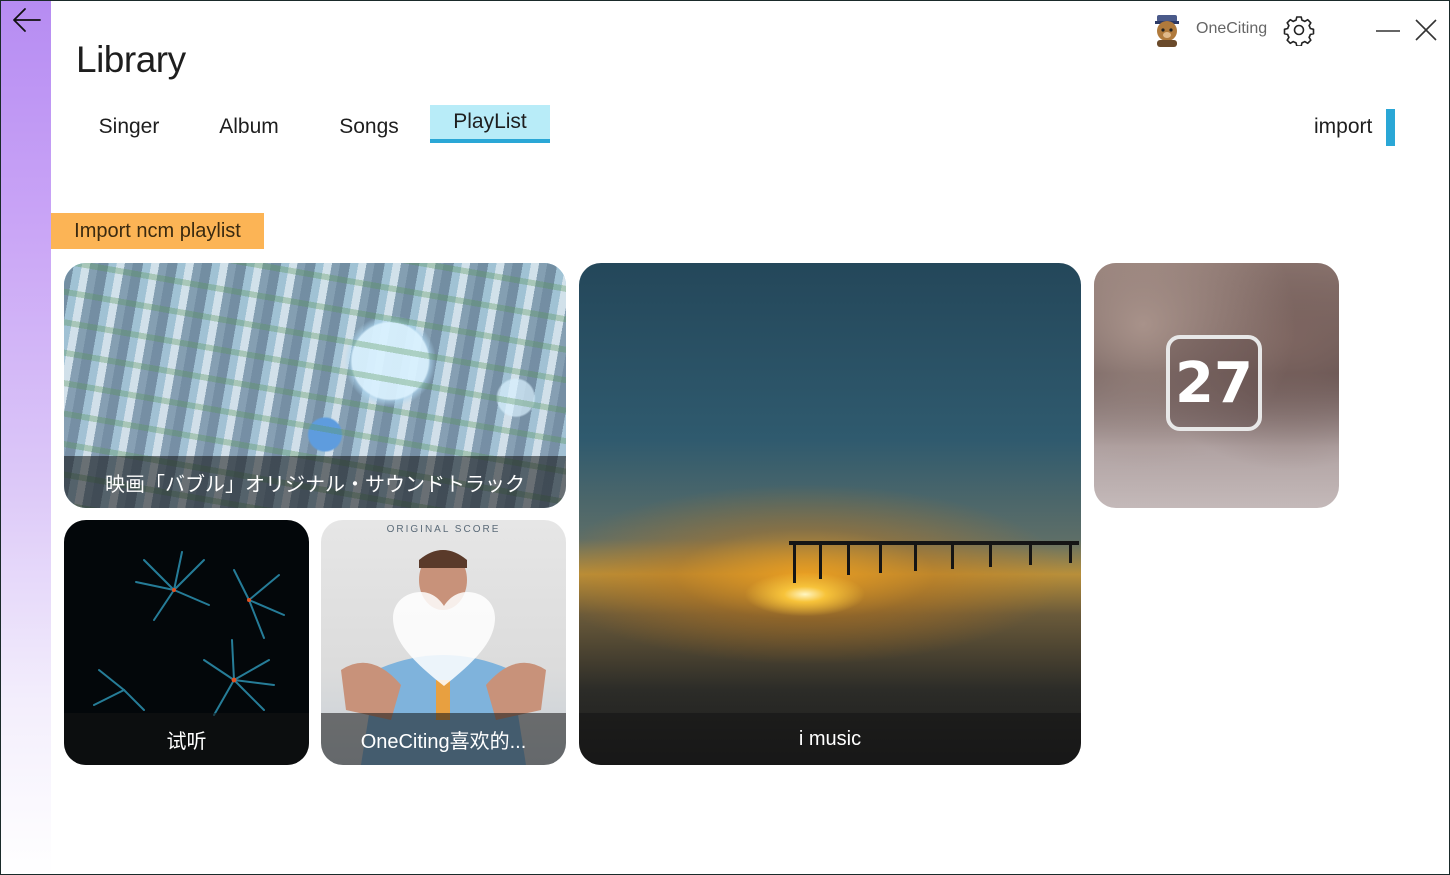 The width and height of the screenshot is (1450, 875). Describe the element at coordinates (934, 562) in the screenshot. I see `pier-illustration` at that location.